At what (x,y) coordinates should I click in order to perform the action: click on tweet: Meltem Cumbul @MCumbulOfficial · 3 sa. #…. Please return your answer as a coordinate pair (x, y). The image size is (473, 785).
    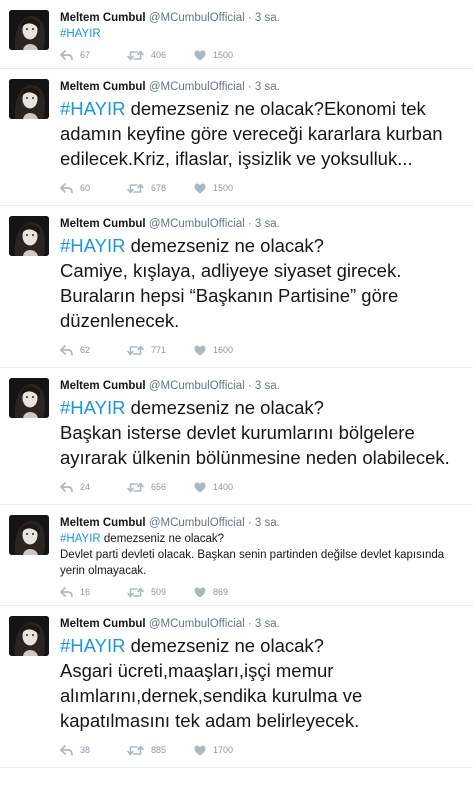
    Looking at the image, I should click on (236, 34).